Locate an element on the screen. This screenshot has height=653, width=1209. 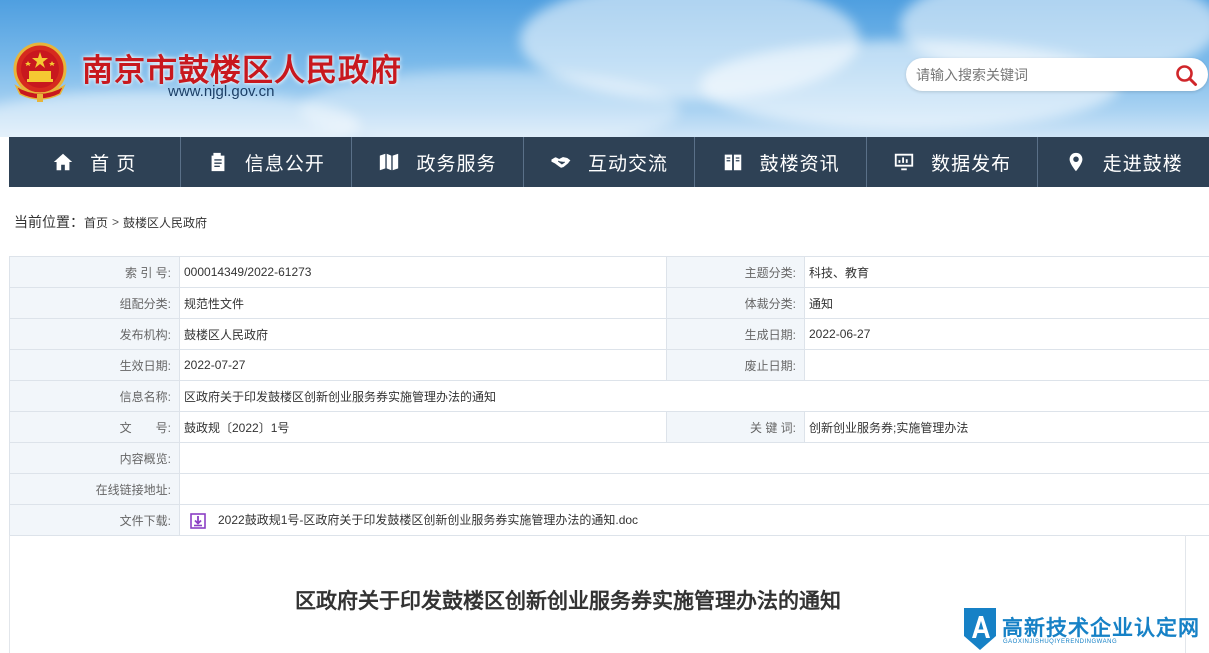
category-value: 规范性文件 is located at coordinates (423, 303).